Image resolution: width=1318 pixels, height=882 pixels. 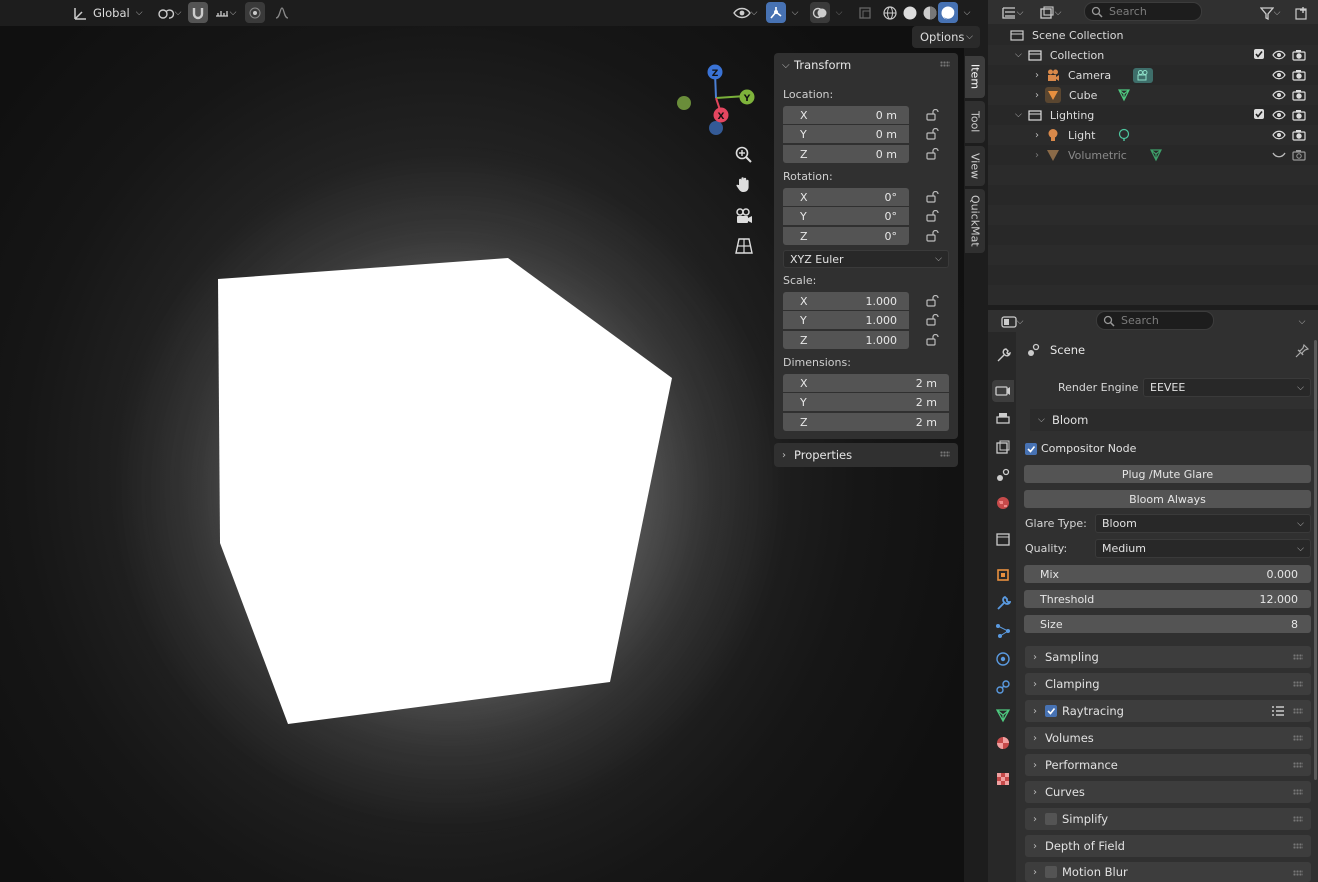 What do you see at coordinates (846, 216) in the screenshot?
I see `rotation-y-field: Y 0°` at bounding box center [846, 216].